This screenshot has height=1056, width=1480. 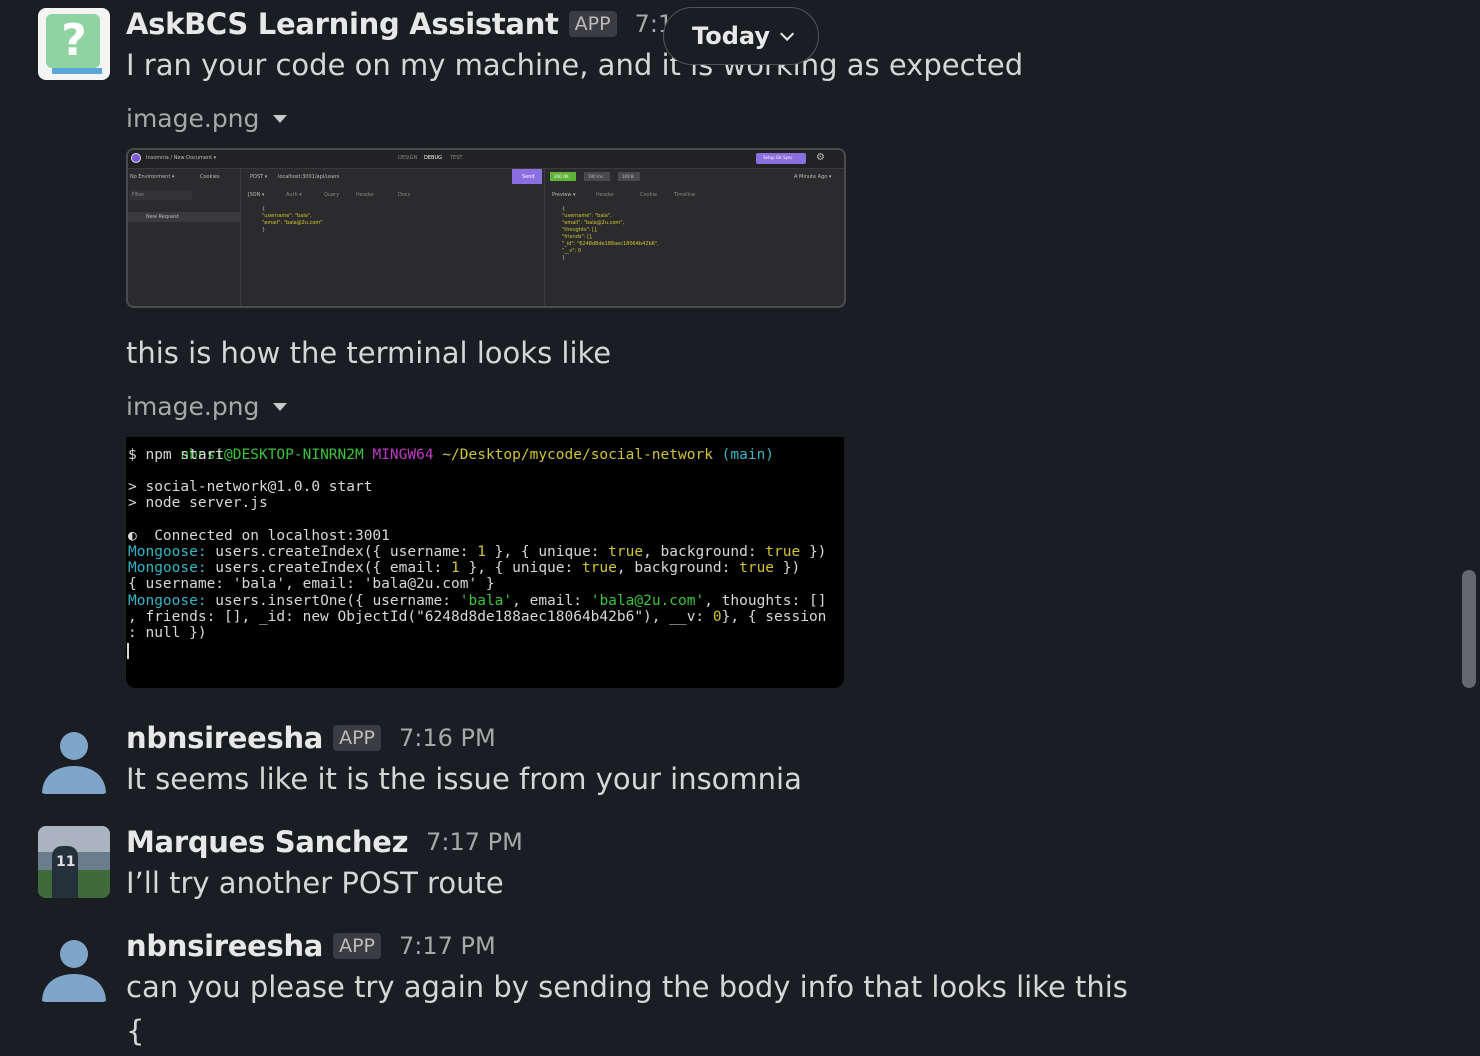 What do you see at coordinates (138, 195) in the screenshot?
I see `insomnia-filter: Filter` at bounding box center [138, 195].